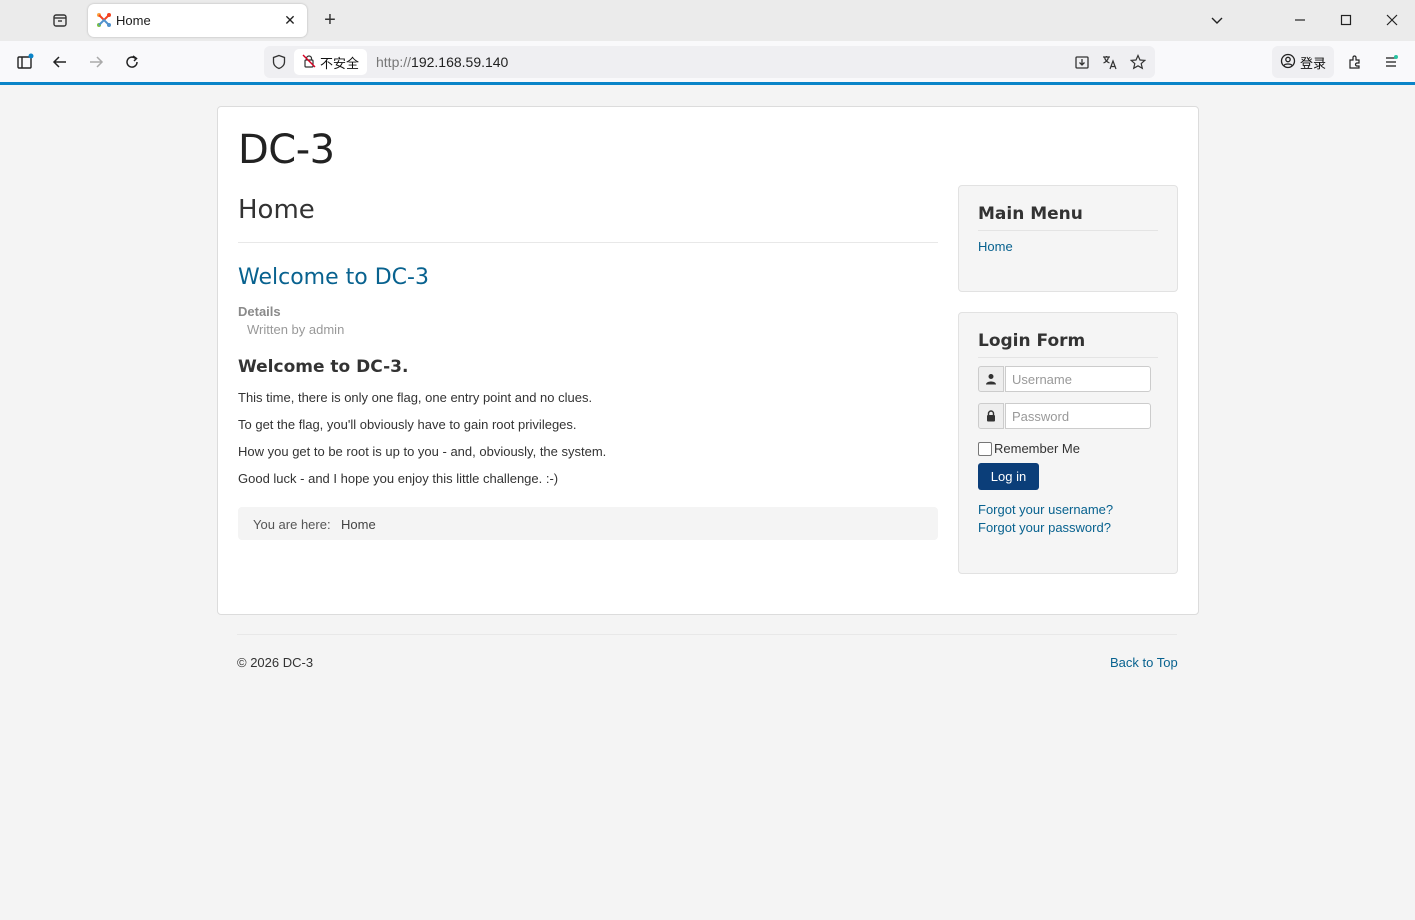 The image size is (1415, 920). What do you see at coordinates (1312, 63) in the screenshot?
I see `account-label: 登录` at bounding box center [1312, 63].